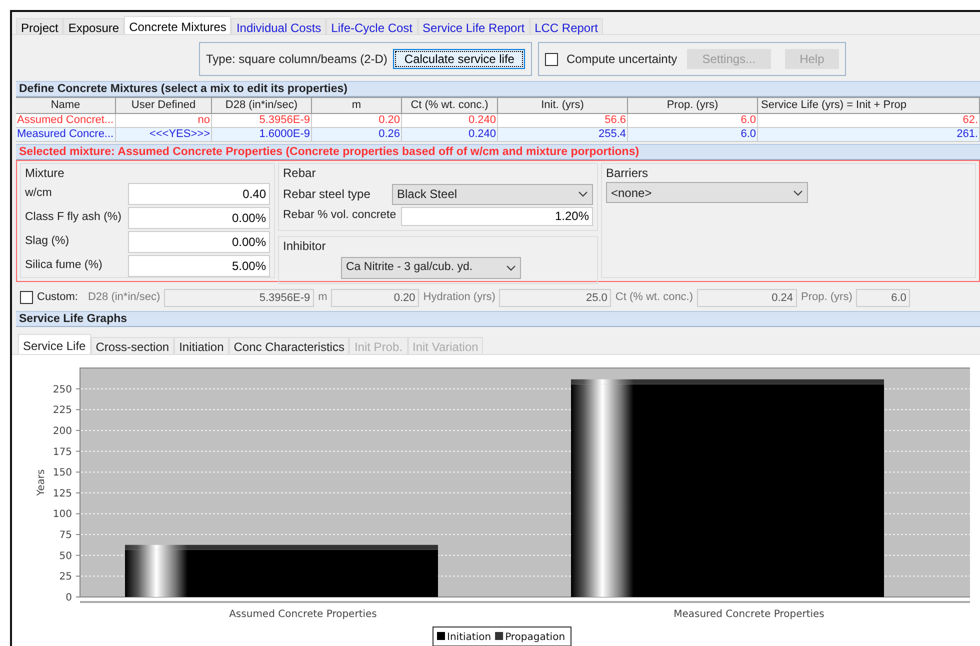 This screenshot has height=646, width=980. I want to click on tab: Life-Cycle Cost, so click(372, 26).